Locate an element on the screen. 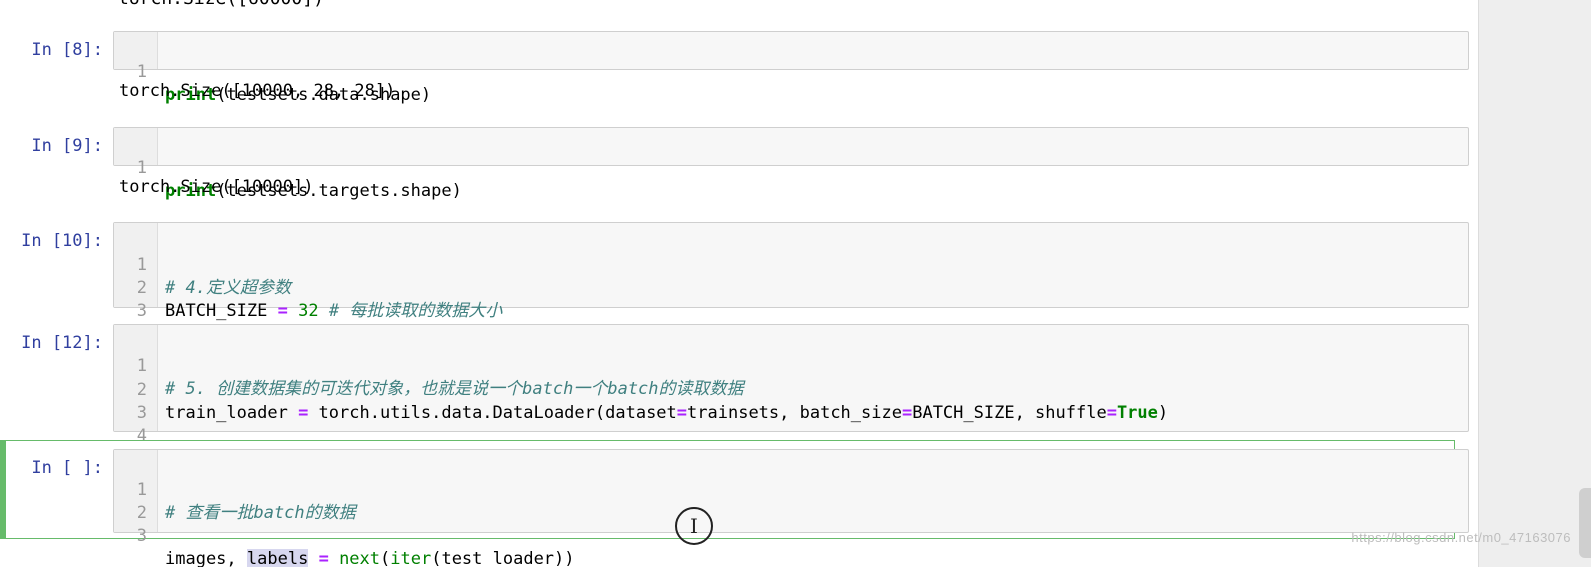  cell-output: torch.Size([10000, 28, 28]) is located at coordinates (257, 91).